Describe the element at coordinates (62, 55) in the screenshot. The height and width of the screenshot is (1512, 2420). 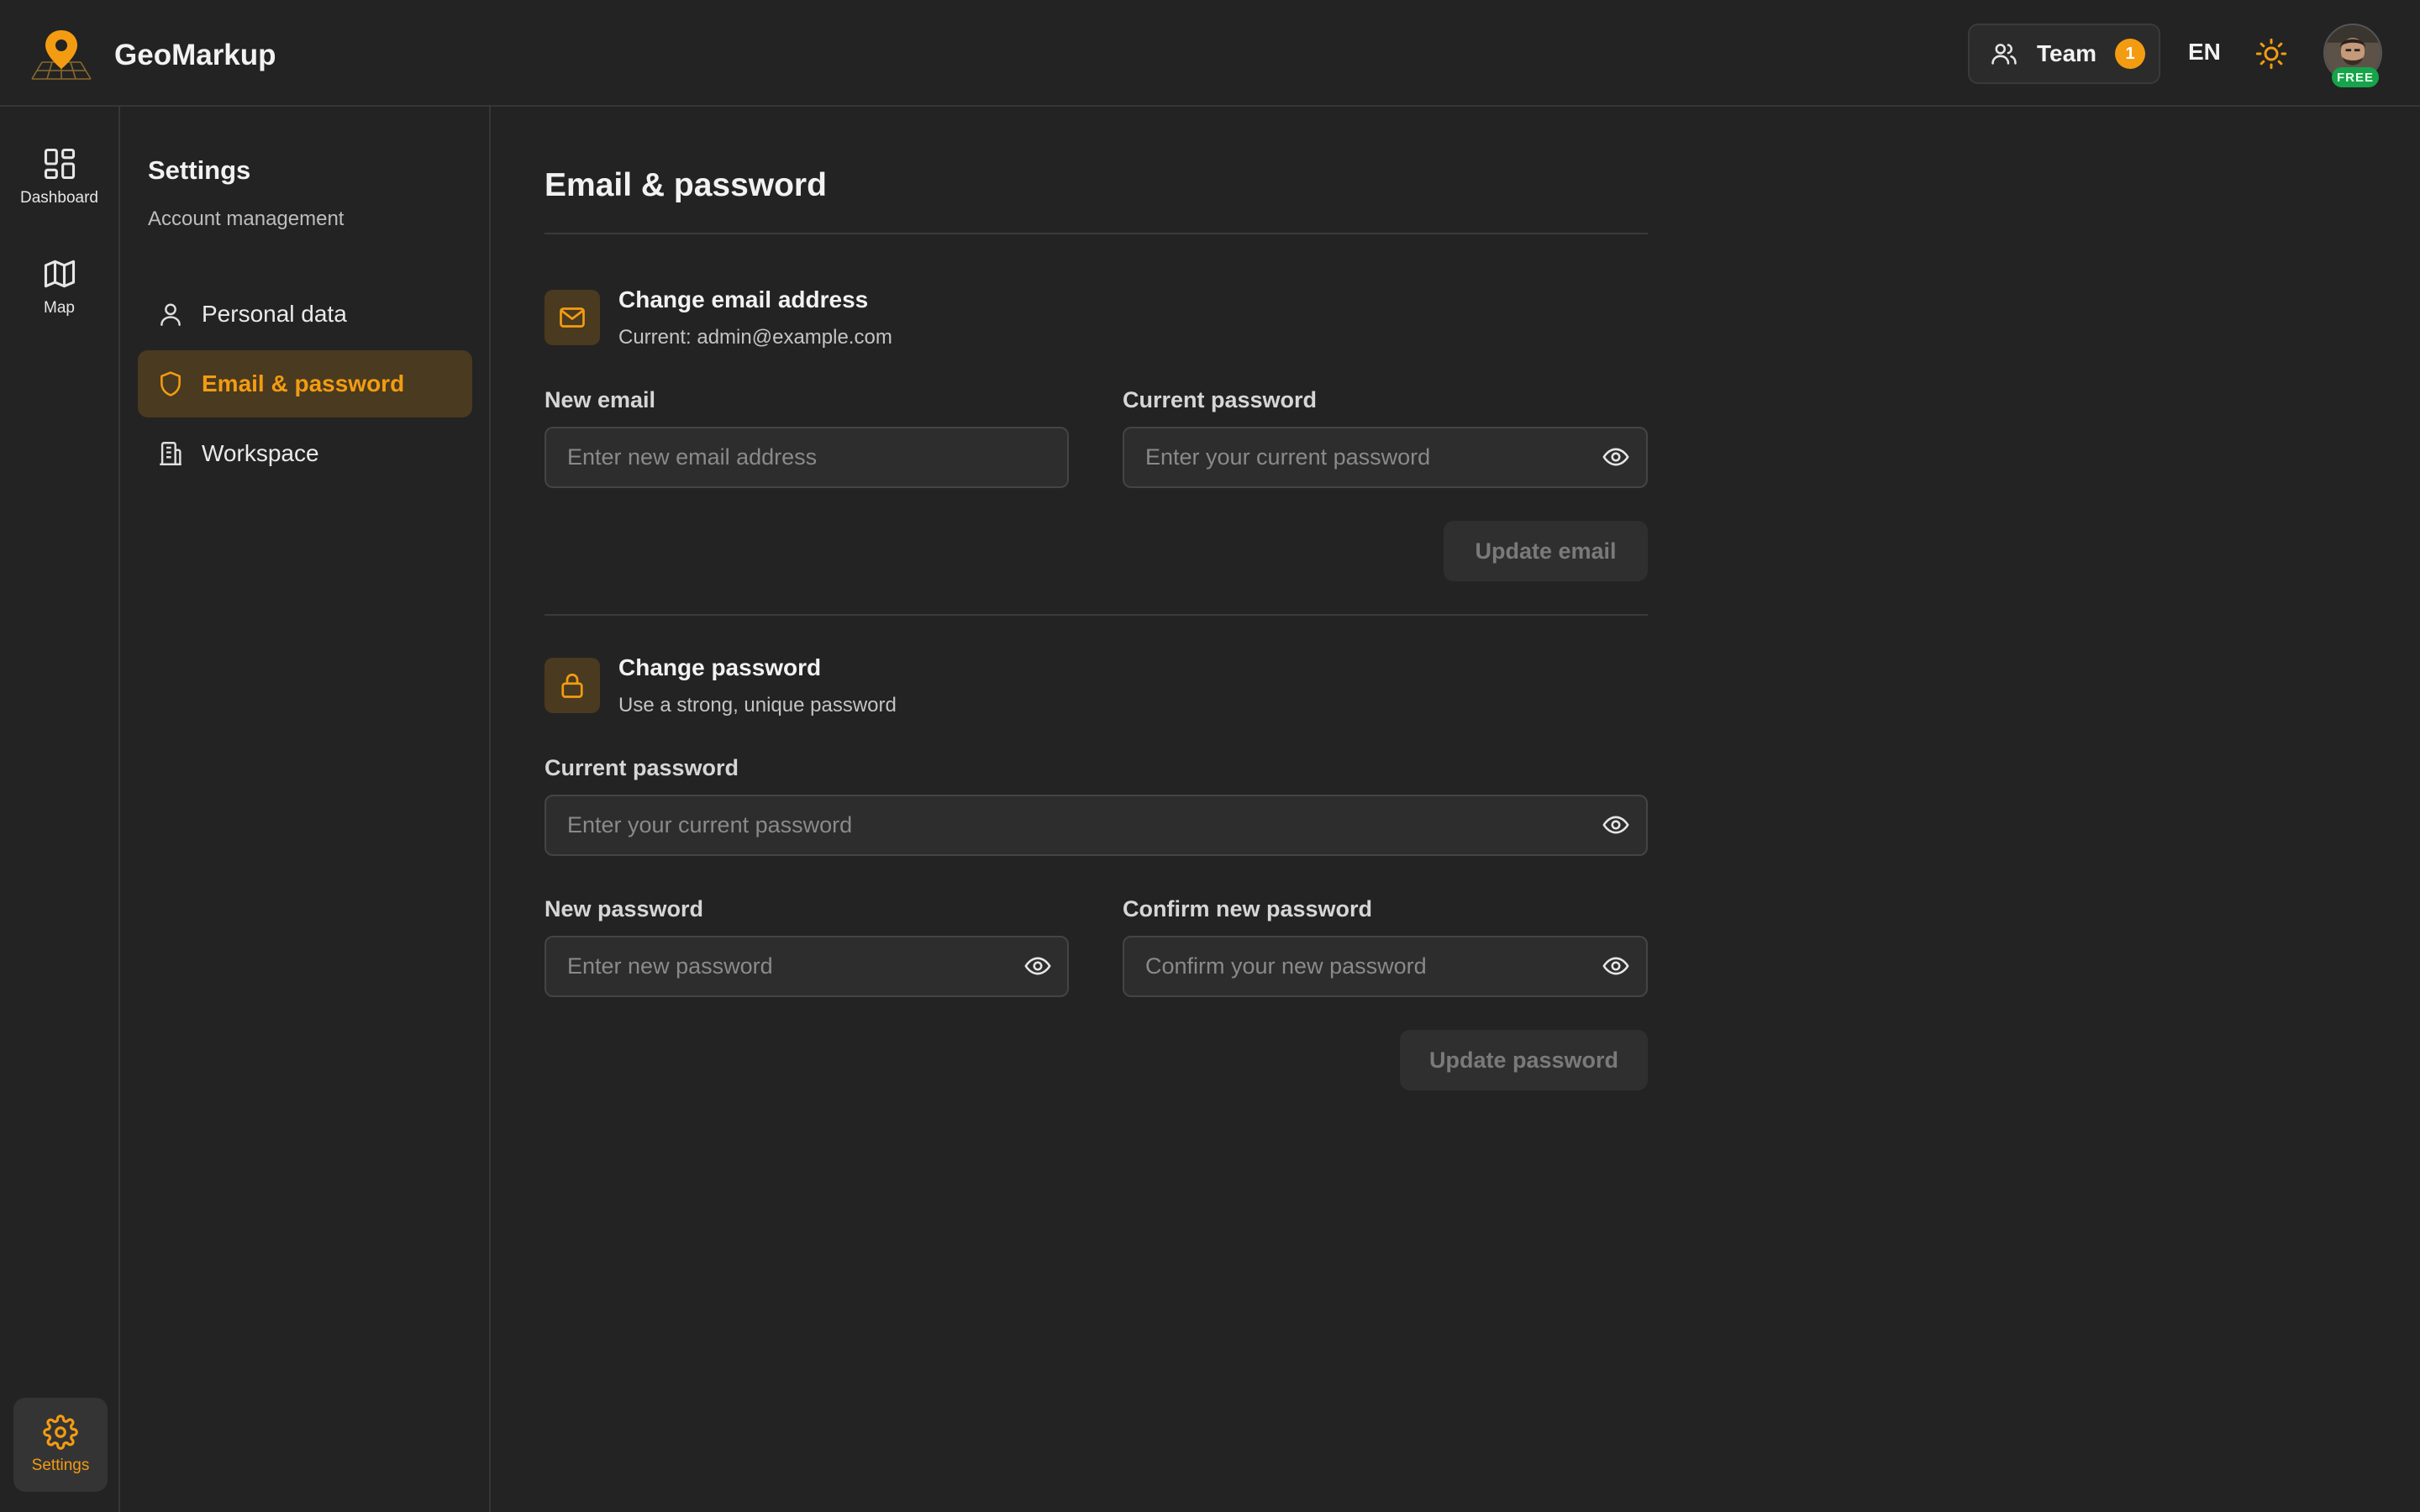
I see `geomarkup-logo-icon` at that location.